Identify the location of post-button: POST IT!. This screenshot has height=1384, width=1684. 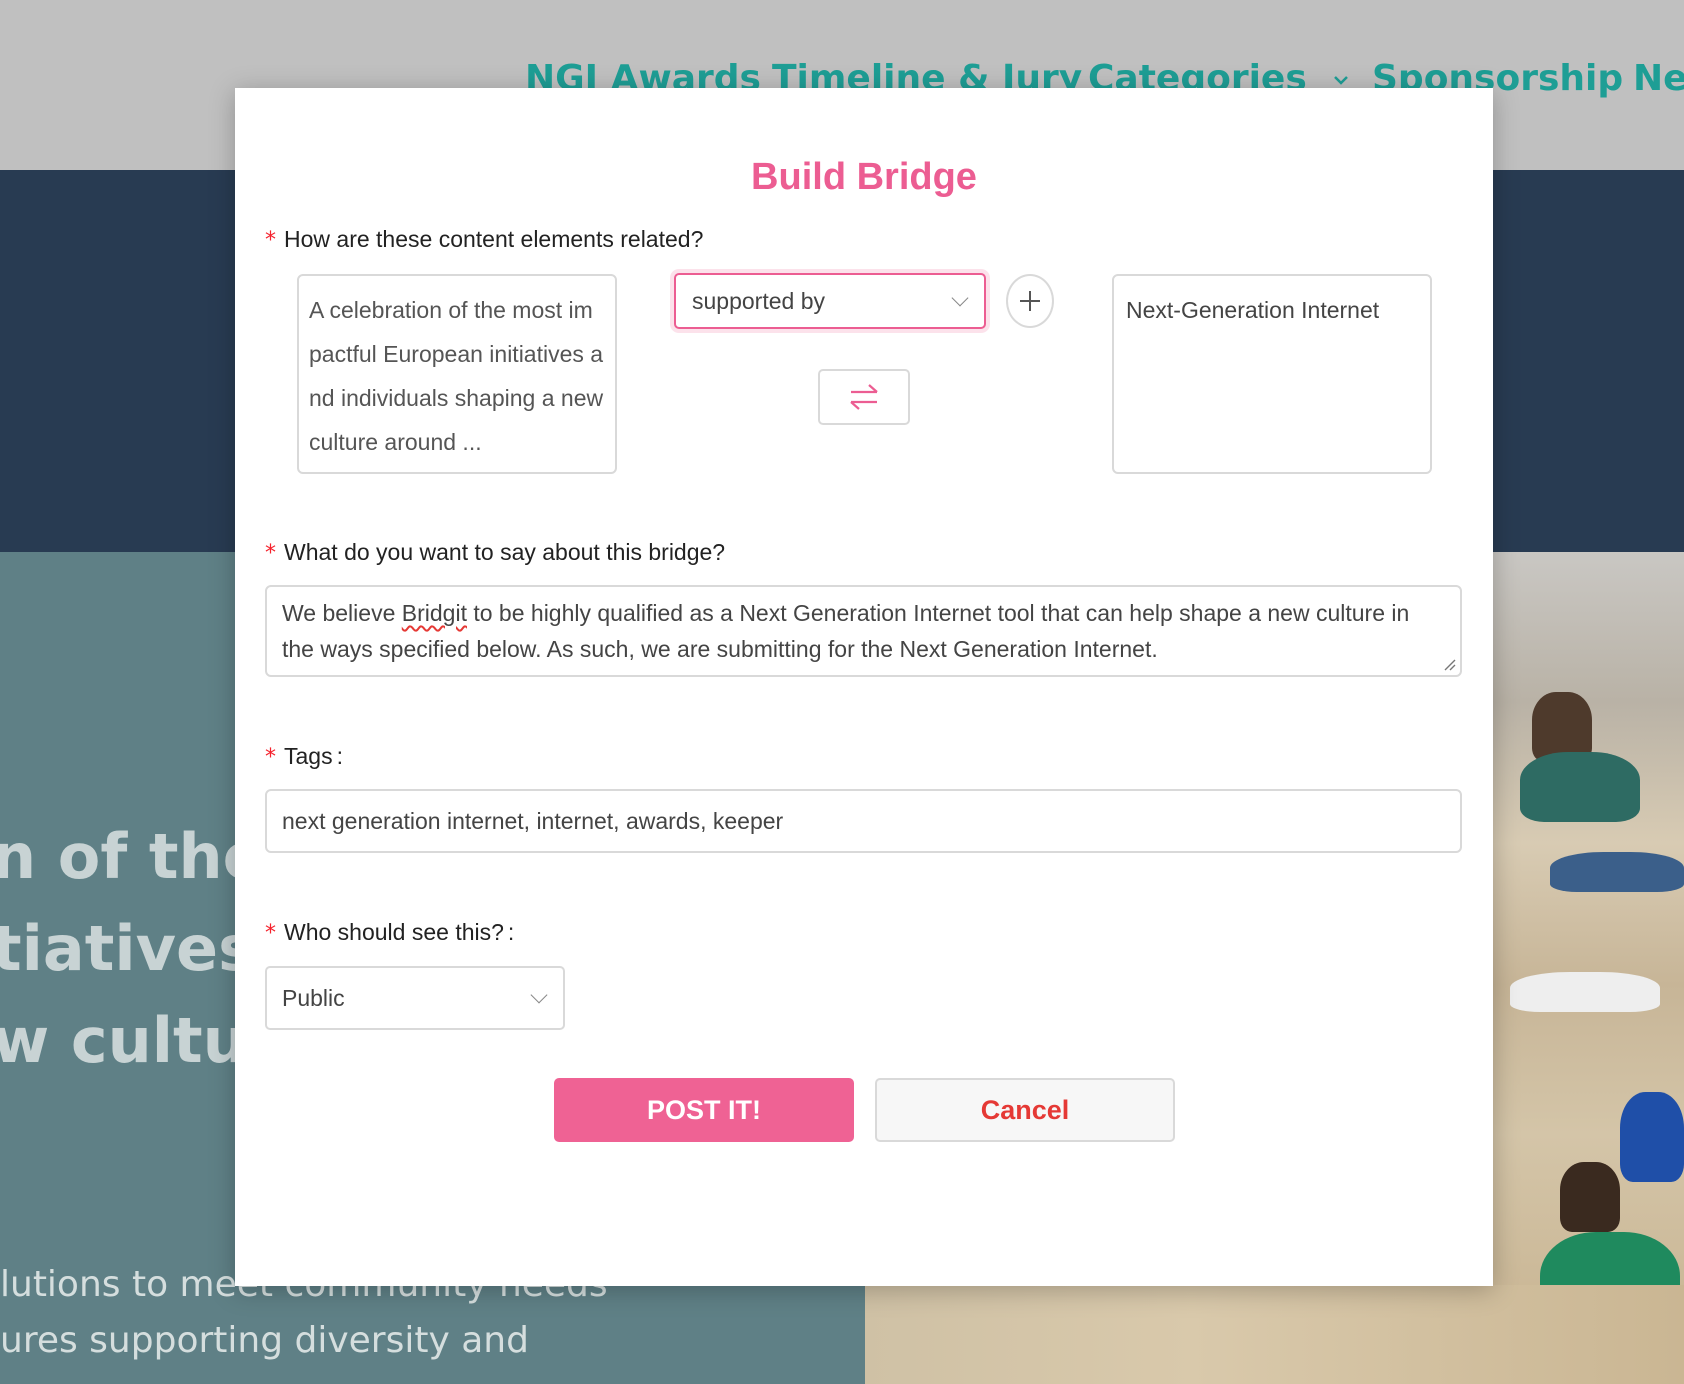
(704, 1110).